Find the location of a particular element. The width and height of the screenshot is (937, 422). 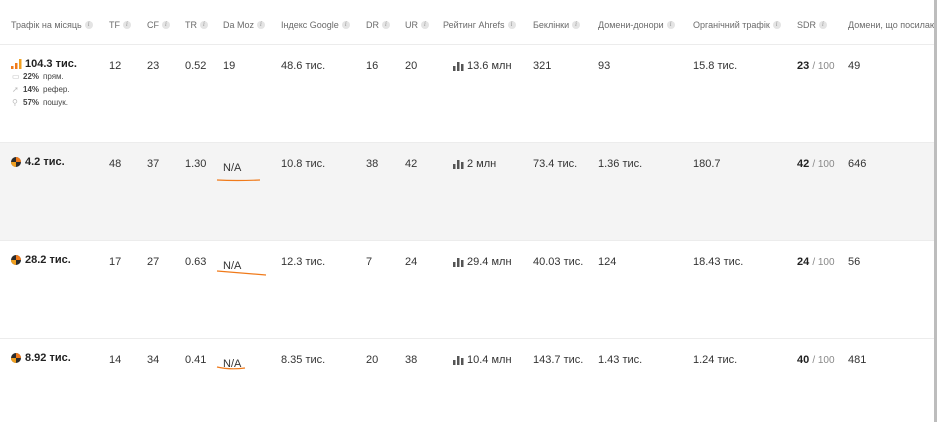

site-logo-icon is located at coordinates (16, 162).